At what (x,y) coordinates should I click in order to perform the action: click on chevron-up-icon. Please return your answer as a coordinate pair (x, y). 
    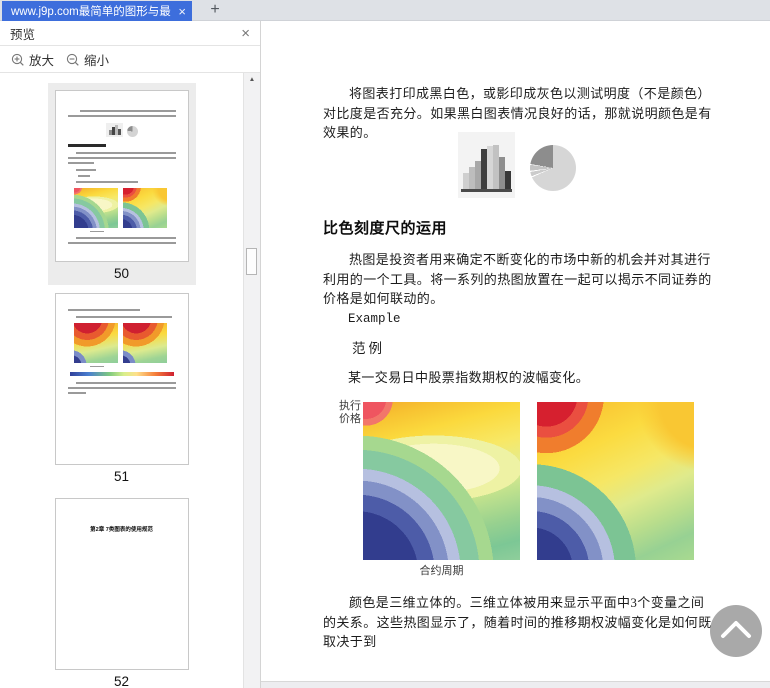
    Looking at the image, I should click on (736, 631).